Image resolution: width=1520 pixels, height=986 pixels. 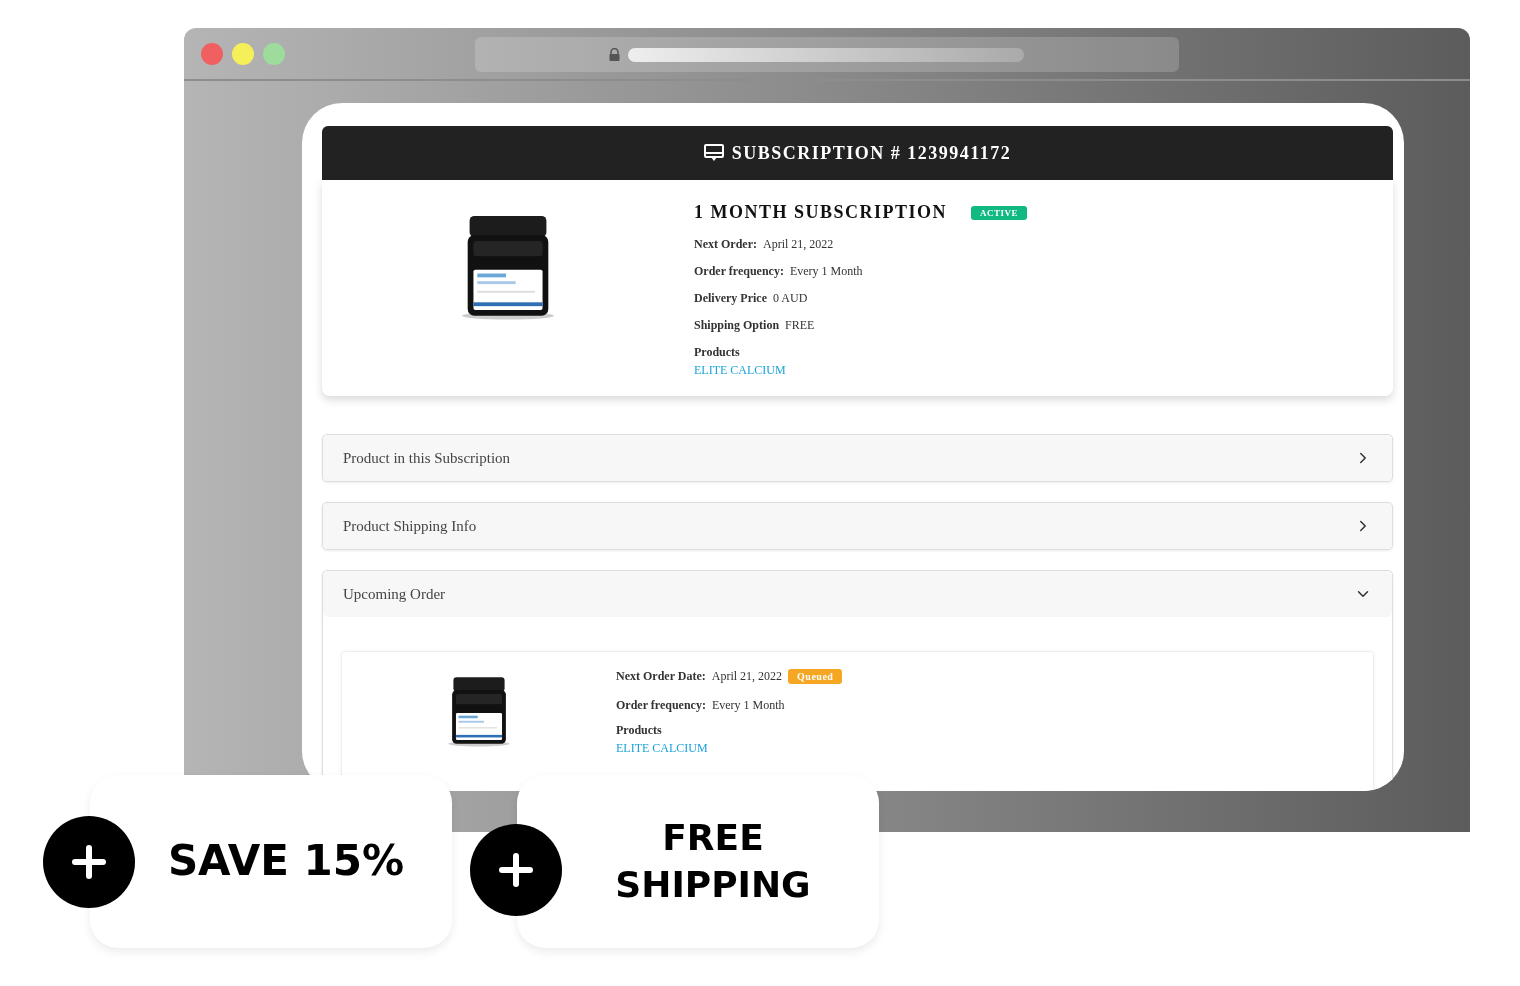 I want to click on detail-line: Next Order: April 21, 2022, so click(x=764, y=244).